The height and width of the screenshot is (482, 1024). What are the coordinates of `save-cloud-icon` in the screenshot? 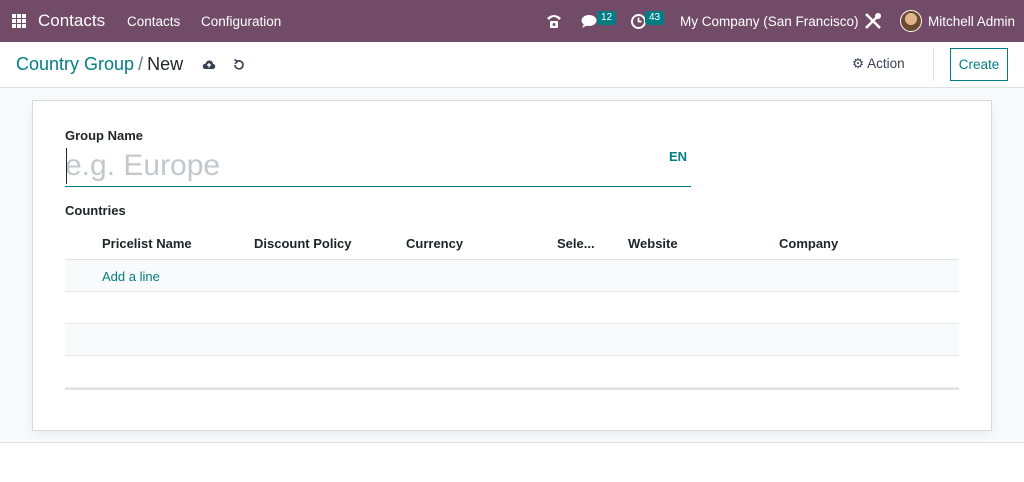 It's located at (209, 65).